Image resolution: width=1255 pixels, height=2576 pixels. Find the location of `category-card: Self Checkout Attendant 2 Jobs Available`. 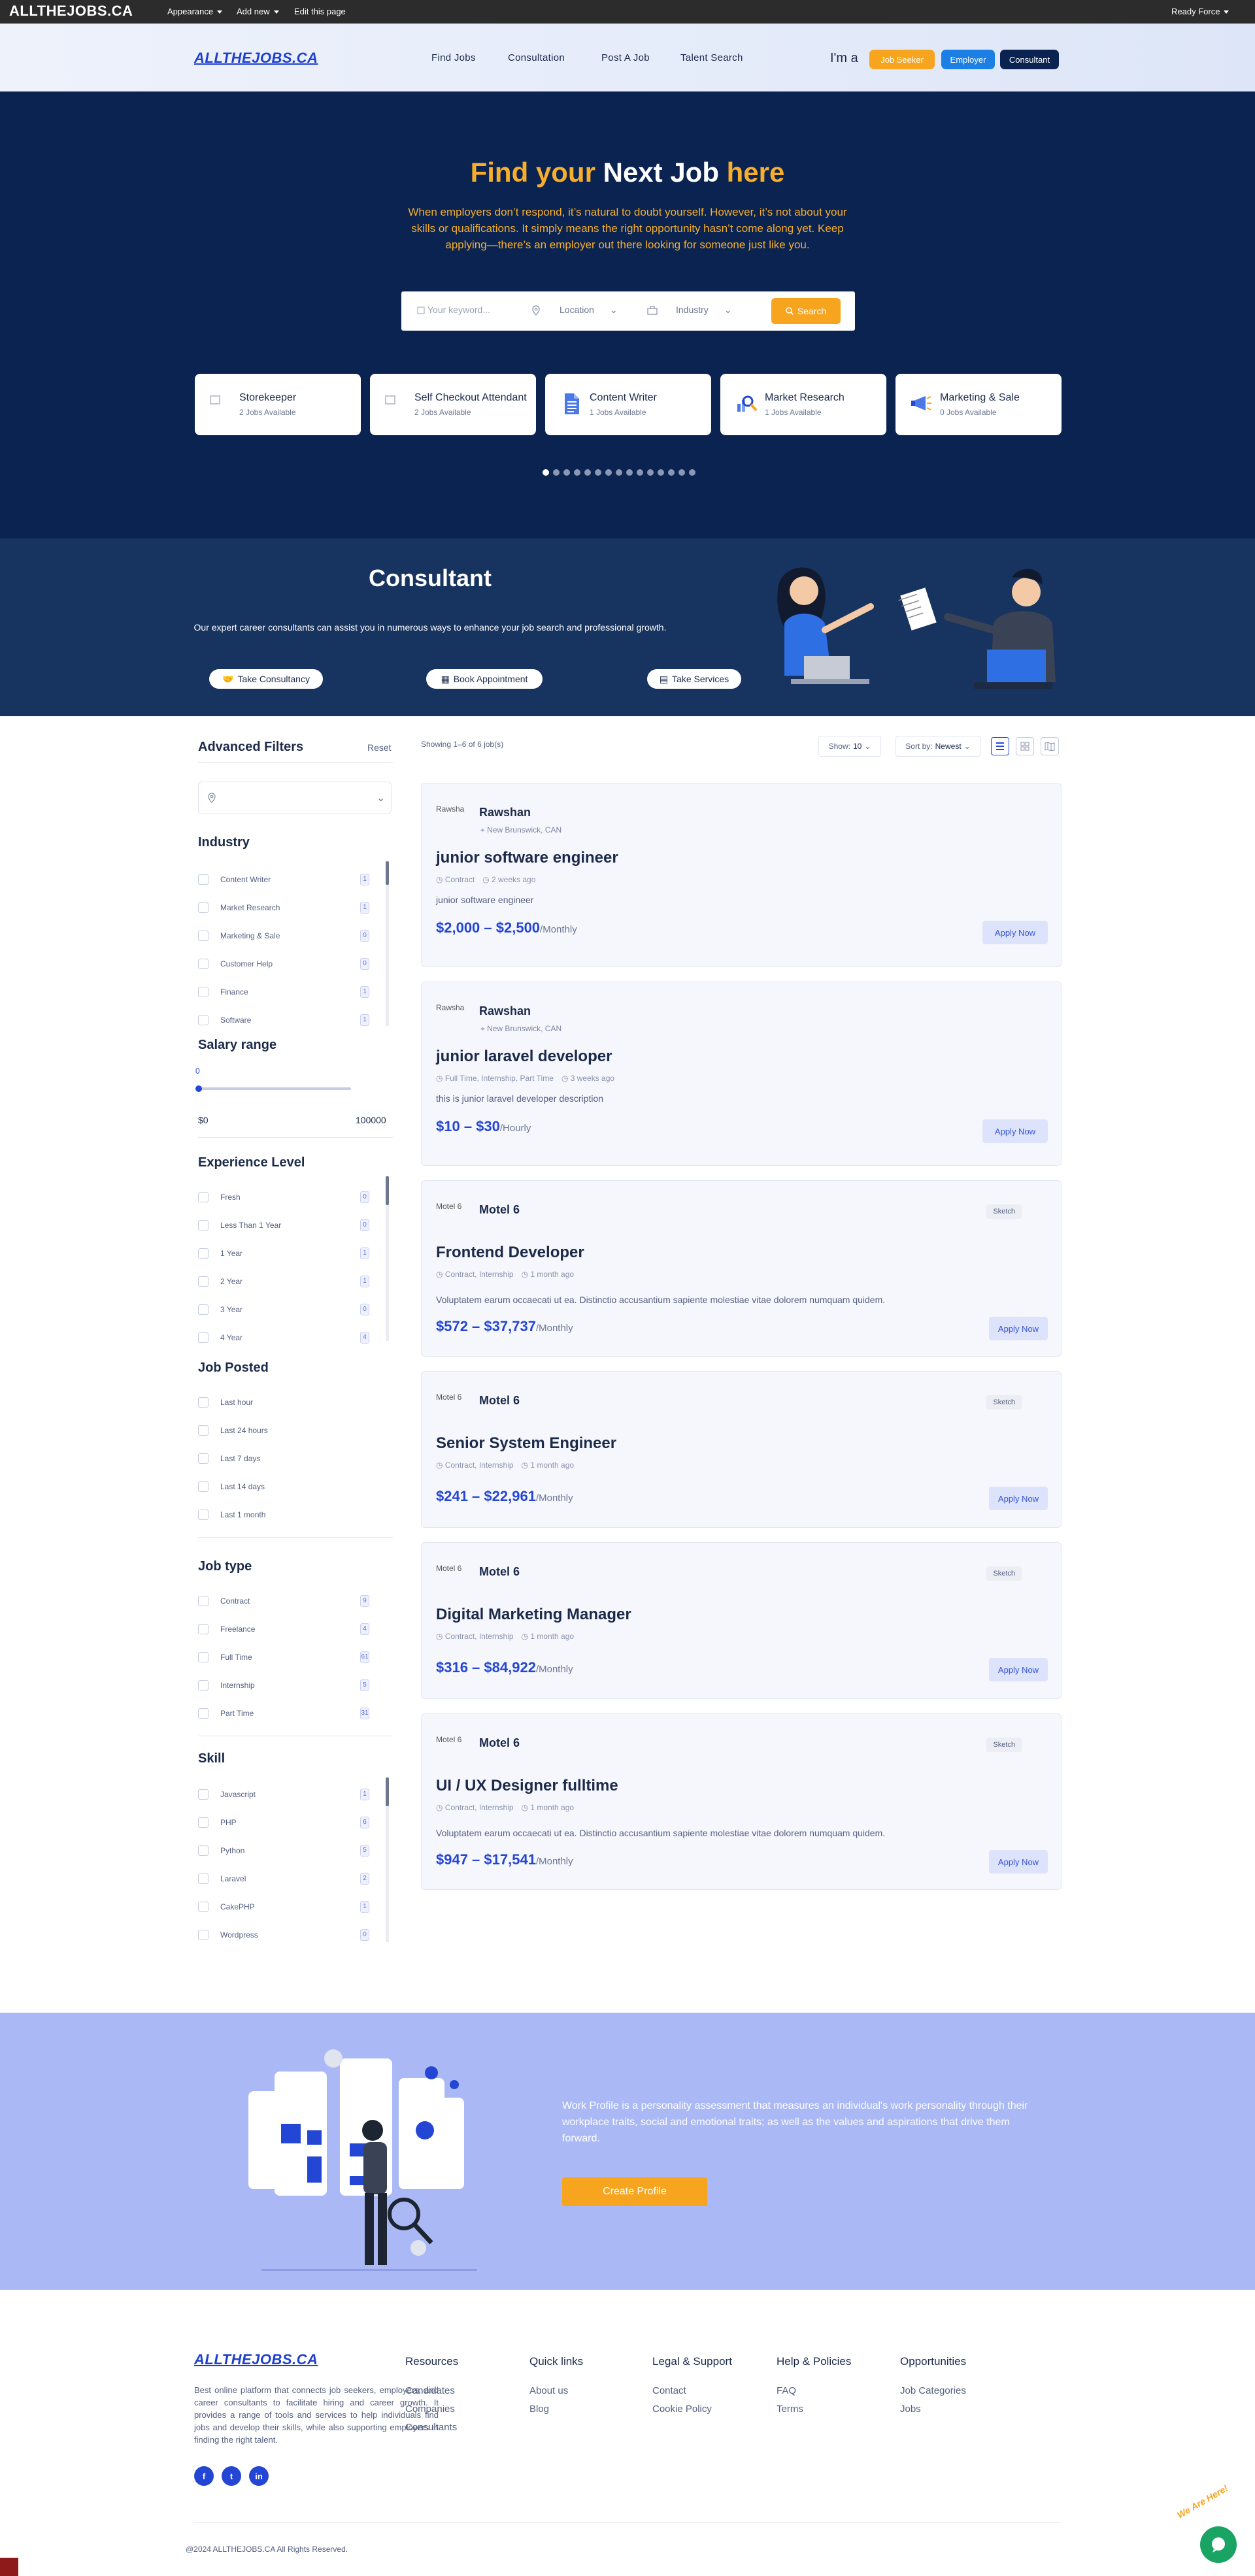

category-card: Self Checkout Attendant 2 Jobs Available is located at coordinates (453, 404).